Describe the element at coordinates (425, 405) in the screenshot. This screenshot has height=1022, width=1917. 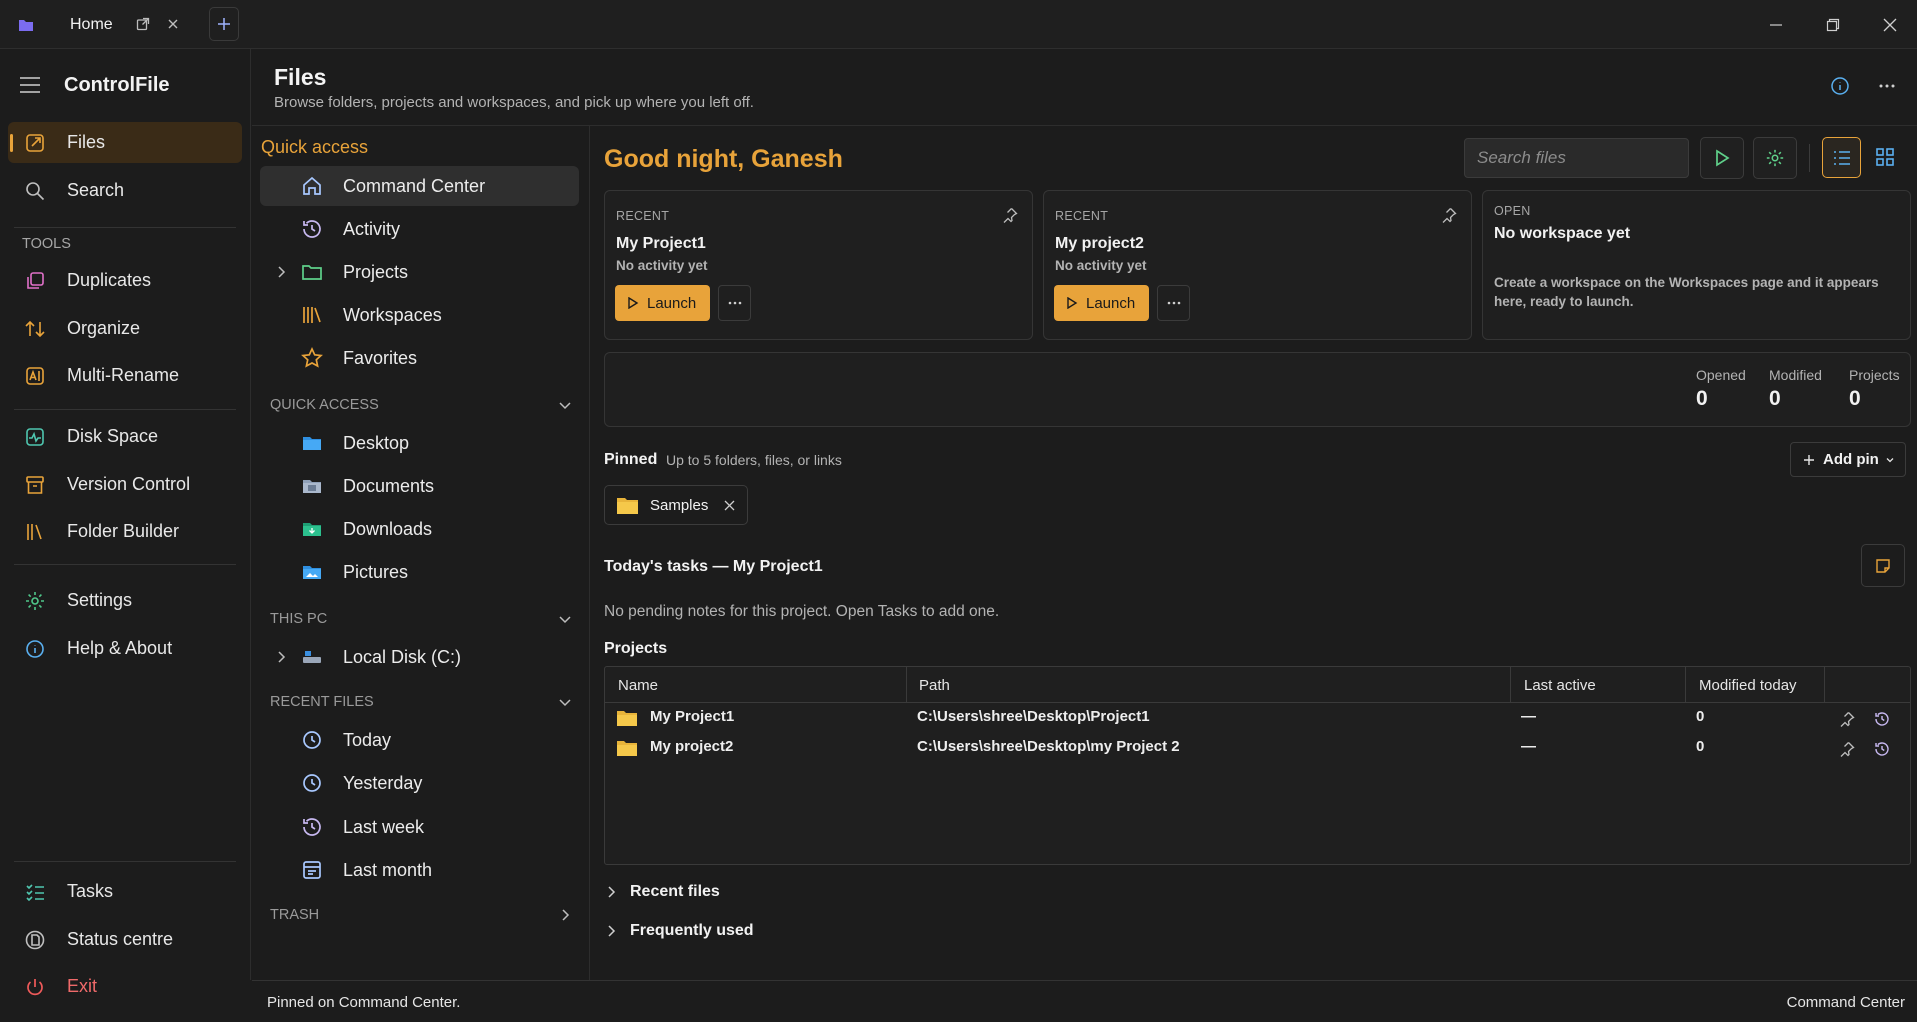
I see `section-quick-access: QUICK ACCESS` at that location.